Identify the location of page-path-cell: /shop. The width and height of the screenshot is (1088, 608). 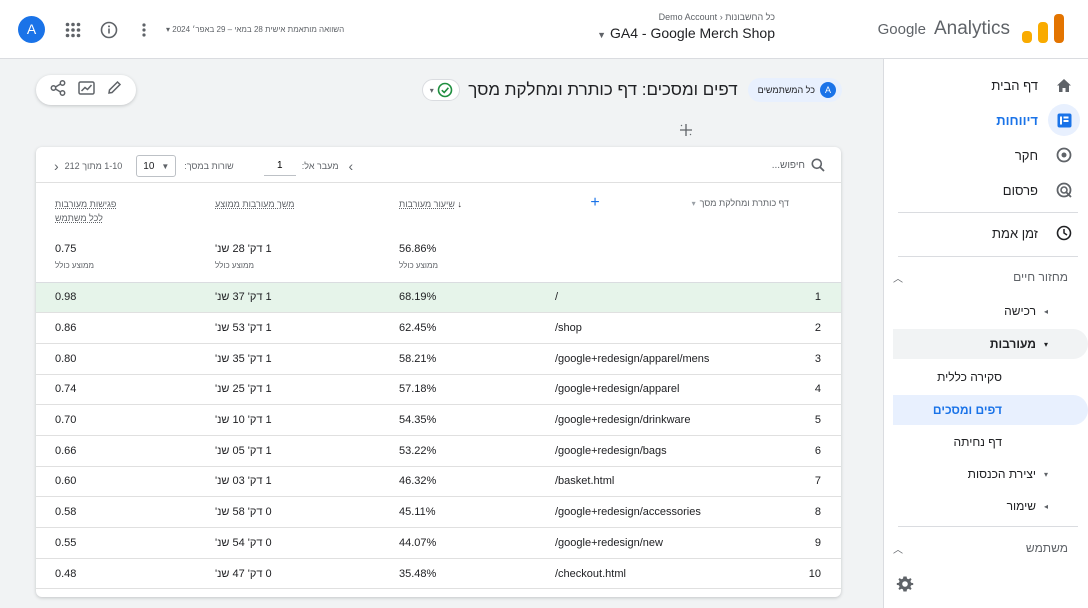
(666, 328).